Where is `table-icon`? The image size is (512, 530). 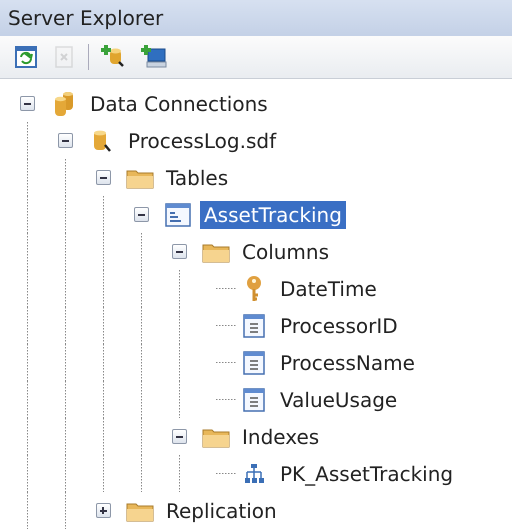
table-icon is located at coordinates (178, 214).